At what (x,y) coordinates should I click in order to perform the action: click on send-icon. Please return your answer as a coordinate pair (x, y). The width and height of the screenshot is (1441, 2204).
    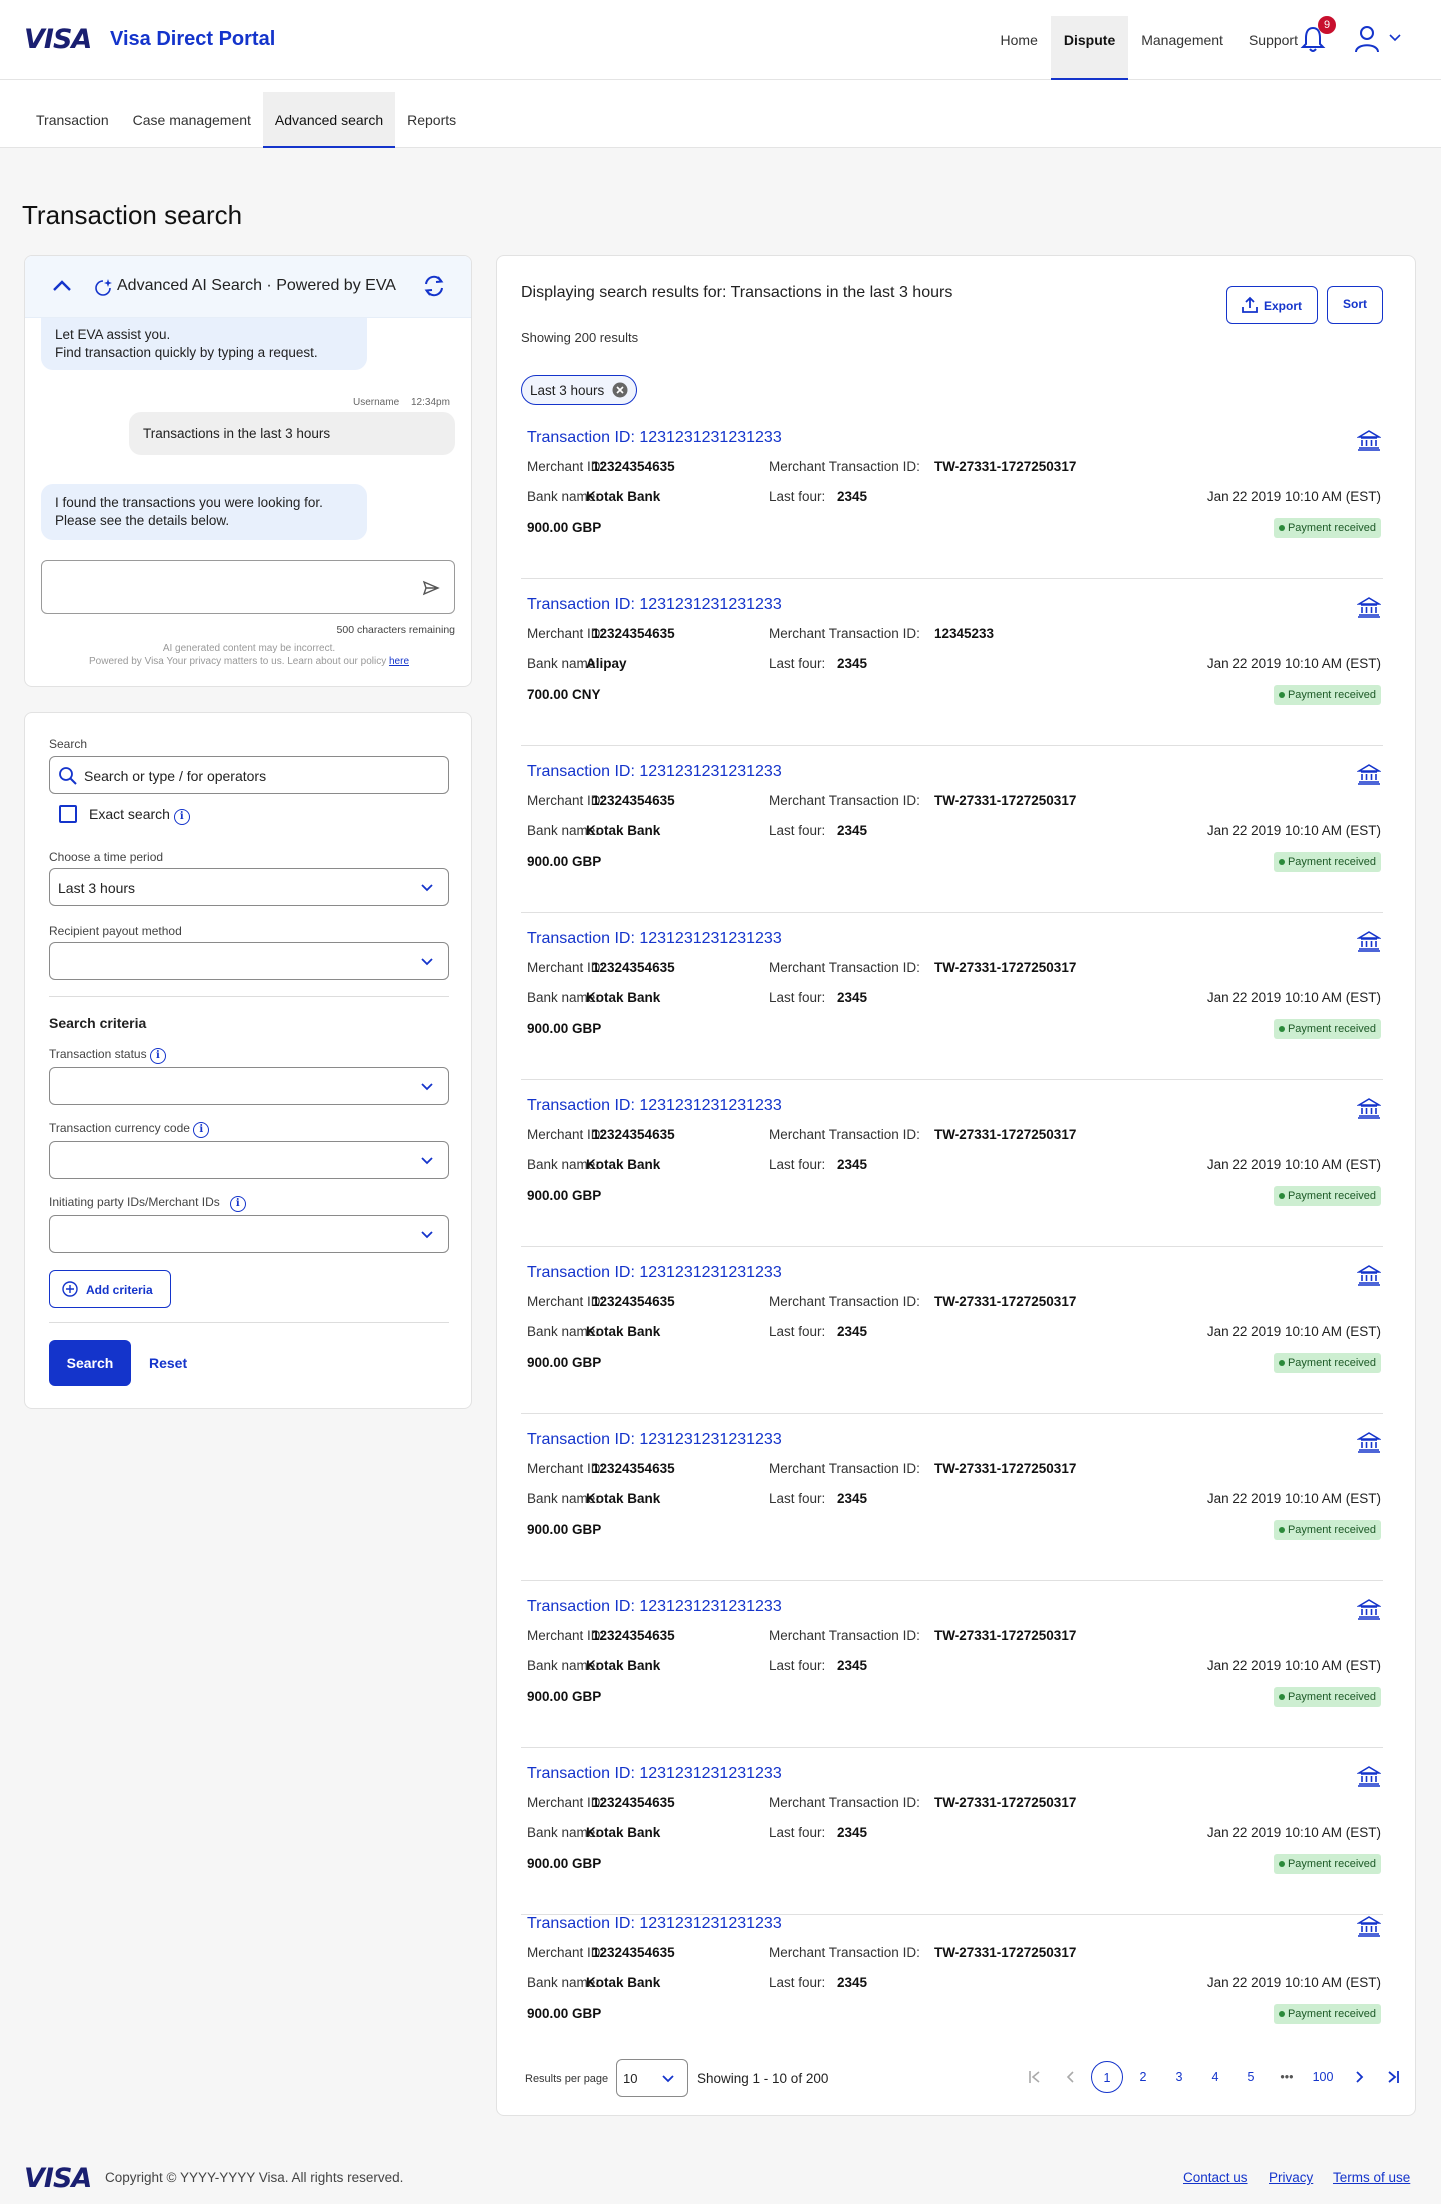
    Looking at the image, I should click on (431, 588).